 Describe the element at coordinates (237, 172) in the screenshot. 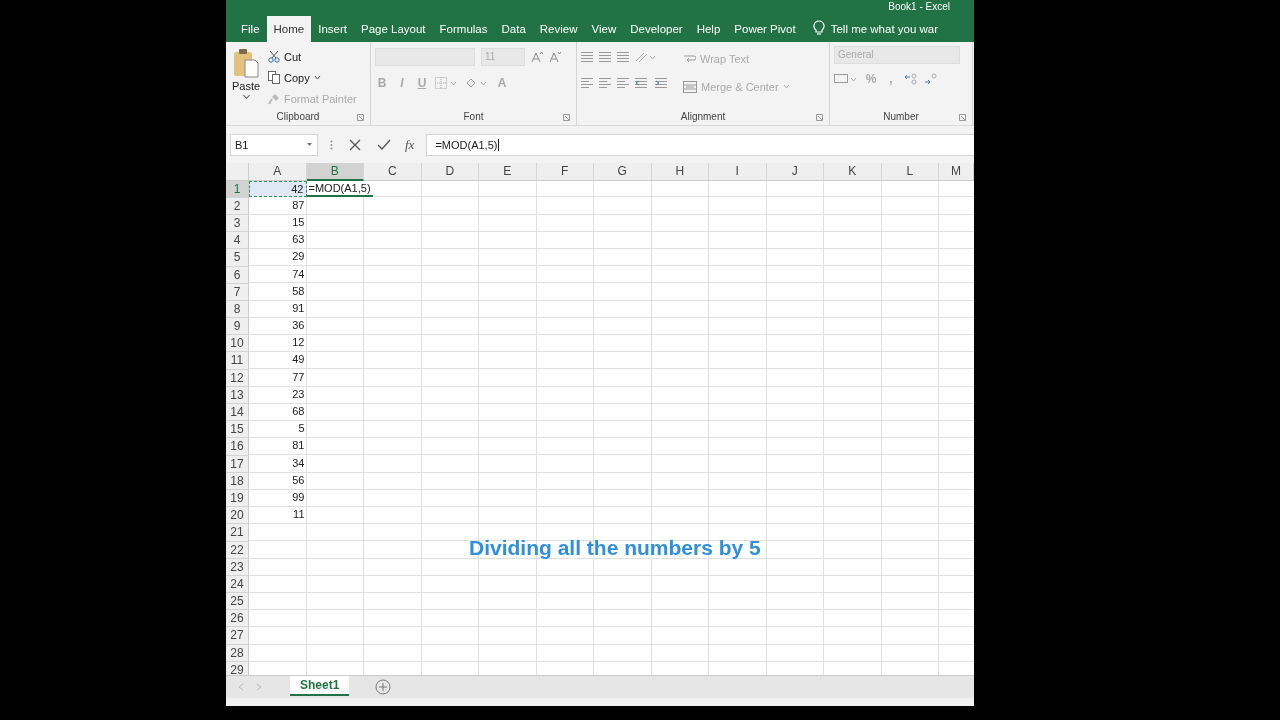

I see `select-all-button` at that location.